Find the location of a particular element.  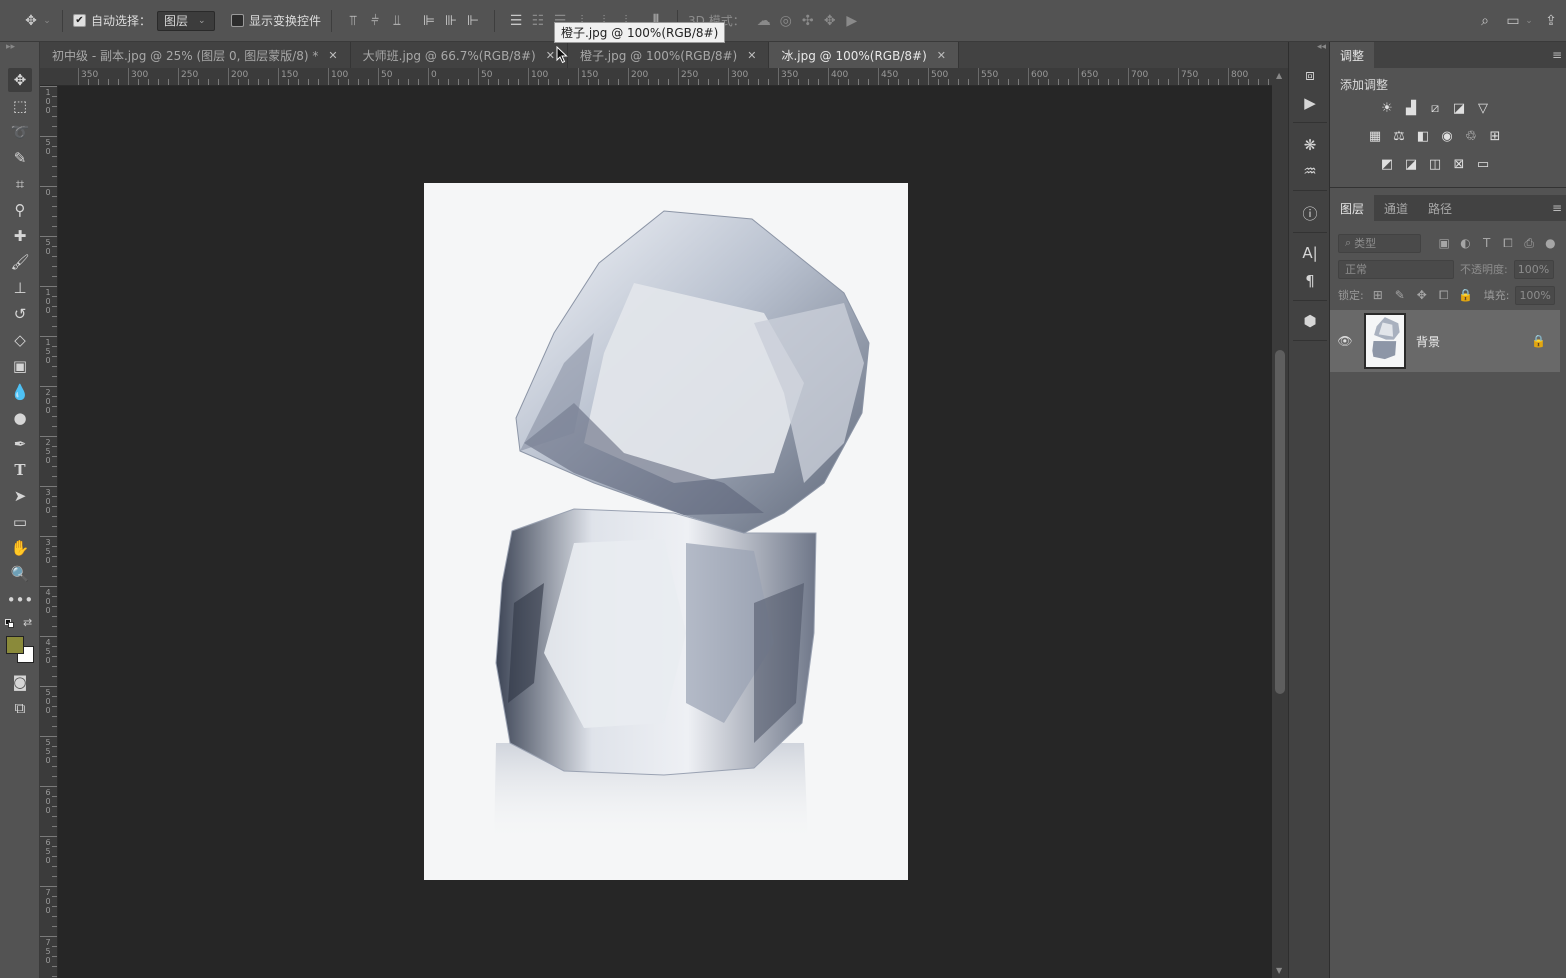

lock-artboard-icon: ⧠ is located at coordinates (1444, 295).